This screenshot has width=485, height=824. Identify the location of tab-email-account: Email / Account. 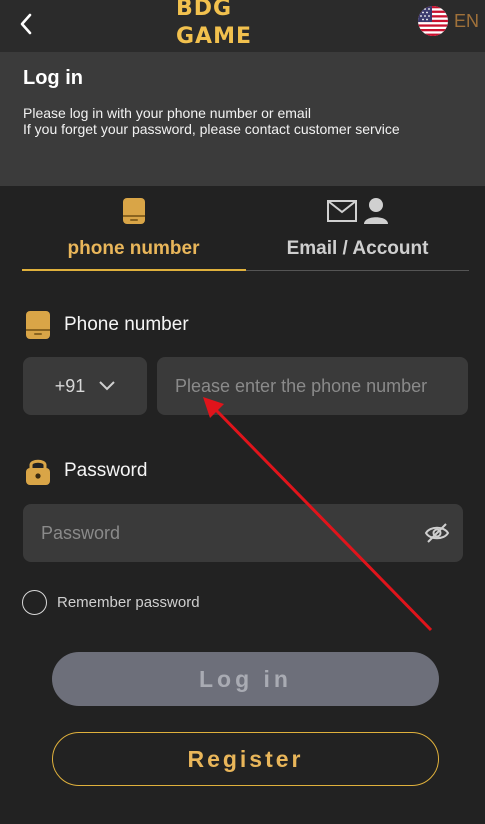
(357, 231).